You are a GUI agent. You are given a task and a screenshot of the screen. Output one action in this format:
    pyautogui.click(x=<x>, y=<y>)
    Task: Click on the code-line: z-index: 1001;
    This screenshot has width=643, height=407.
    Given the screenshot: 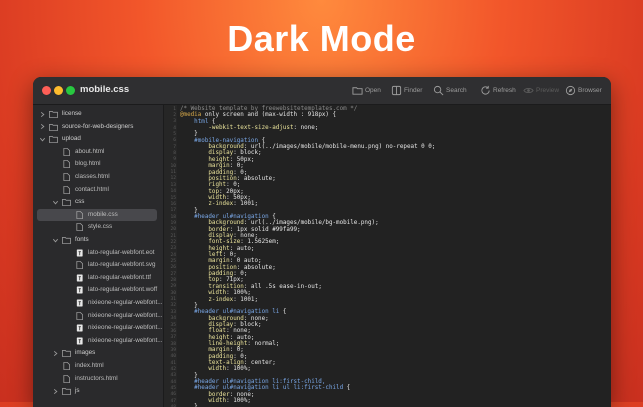 What is the action you would take?
    pyautogui.click(x=219, y=300)
    